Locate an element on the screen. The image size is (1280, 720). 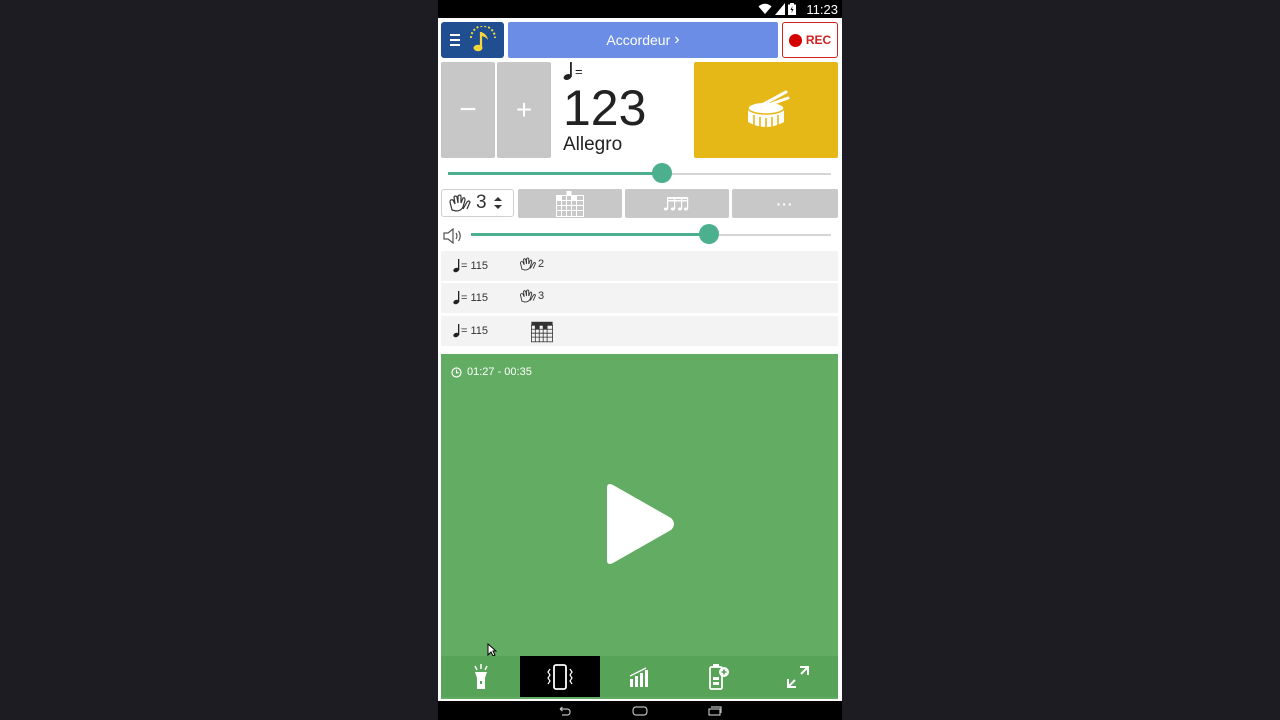
timer-label: 01:27 - 00:35 is located at coordinates (499, 372).